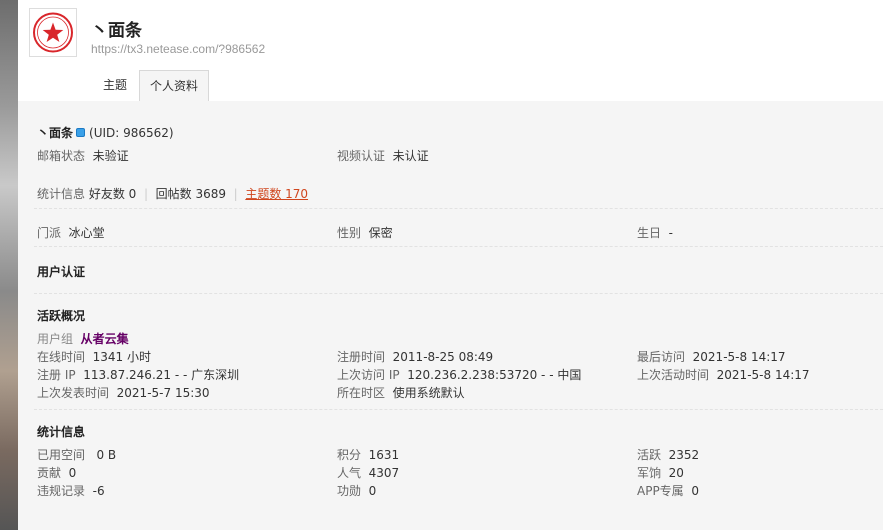  I want to click on last-active-time: 上次活动时间 2021-5-8 14:17, so click(723, 375).